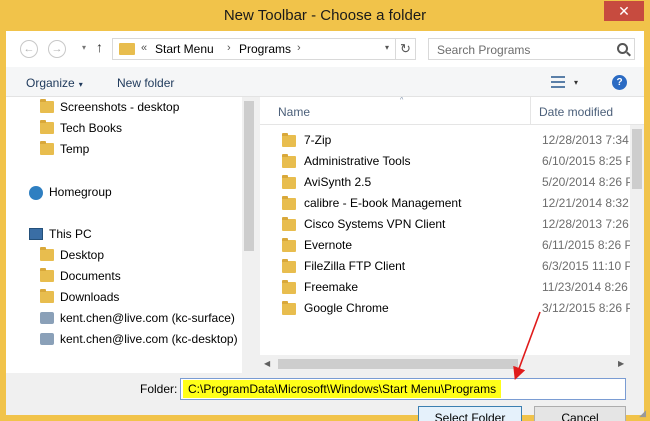 The width and height of the screenshot is (650, 421). I want to click on up-button: ↑, so click(99, 47).